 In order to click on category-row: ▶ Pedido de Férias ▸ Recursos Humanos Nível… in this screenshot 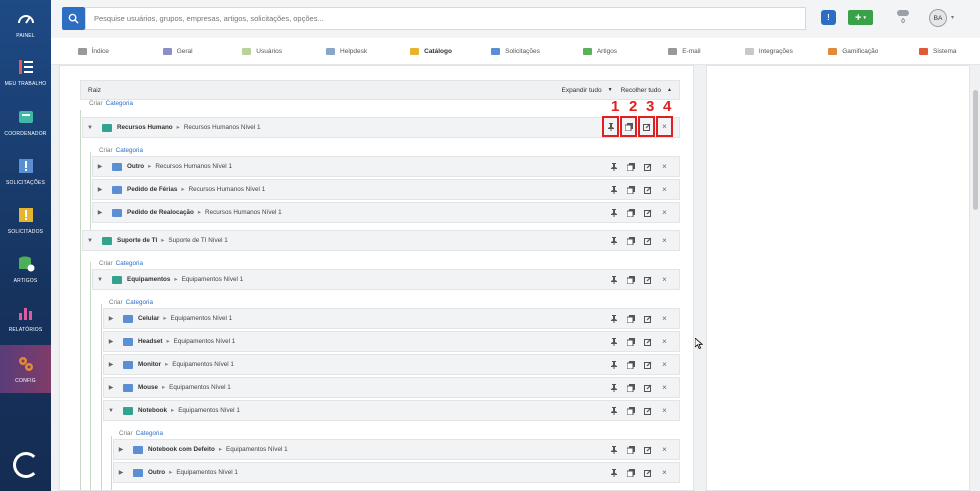, I will do `click(386, 189)`.